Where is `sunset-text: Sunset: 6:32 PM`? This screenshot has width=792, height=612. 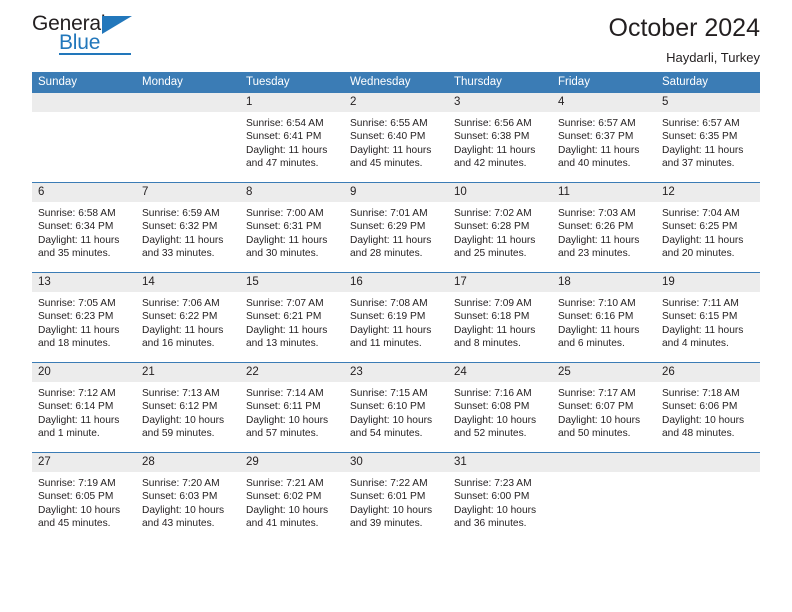 sunset-text: Sunset: 6:32 PM is located at coordinates (180, 227).